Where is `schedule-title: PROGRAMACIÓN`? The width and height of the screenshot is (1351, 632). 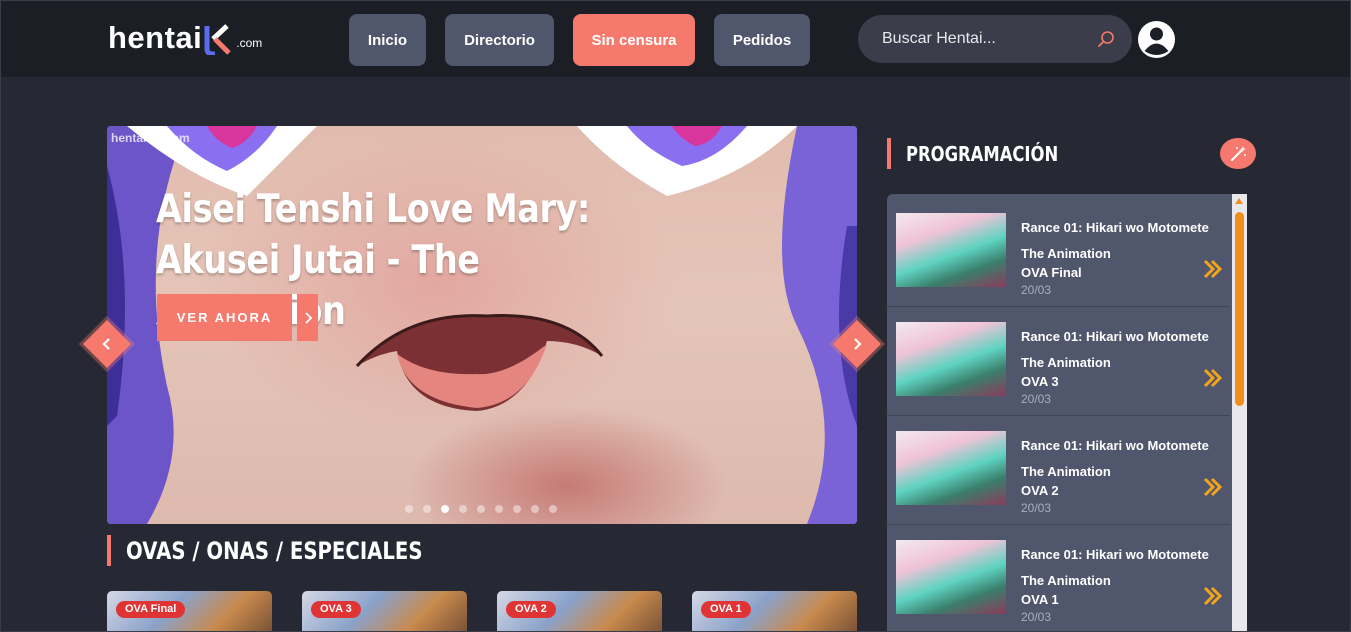 schedule-title: PROGRAMACIÓN is located at coordinates (982, 154).